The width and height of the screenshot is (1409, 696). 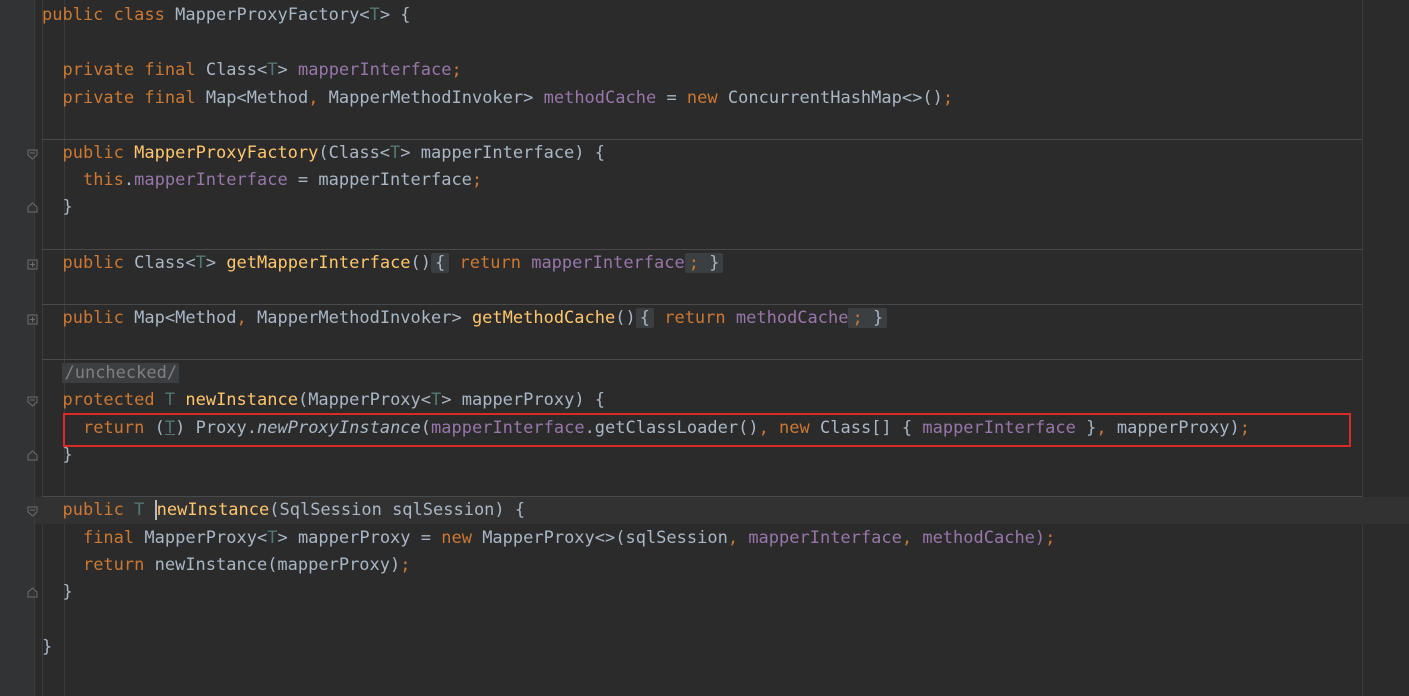 I want to click on code-line: /unchecked/, so click(x=111, y=373).